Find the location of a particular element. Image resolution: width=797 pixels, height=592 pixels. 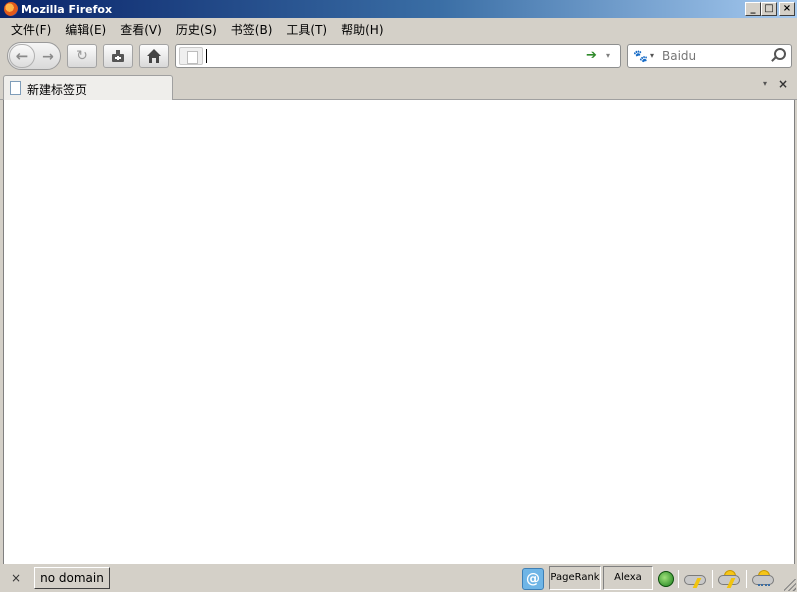

search-bar: 🐾 ▾ is located at coordinates (709, 56).